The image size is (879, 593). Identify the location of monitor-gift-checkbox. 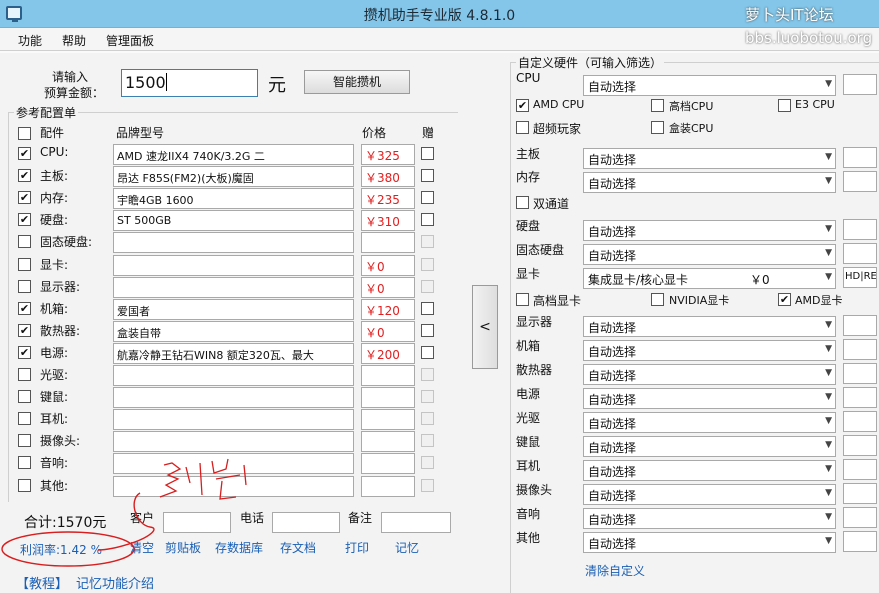
(427, 286).